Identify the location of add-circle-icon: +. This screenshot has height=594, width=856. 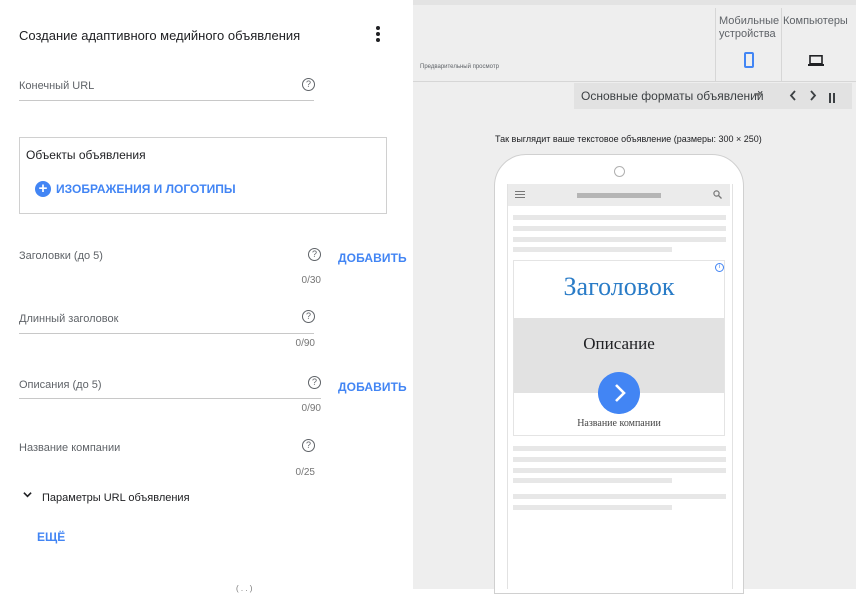
(43, 189).